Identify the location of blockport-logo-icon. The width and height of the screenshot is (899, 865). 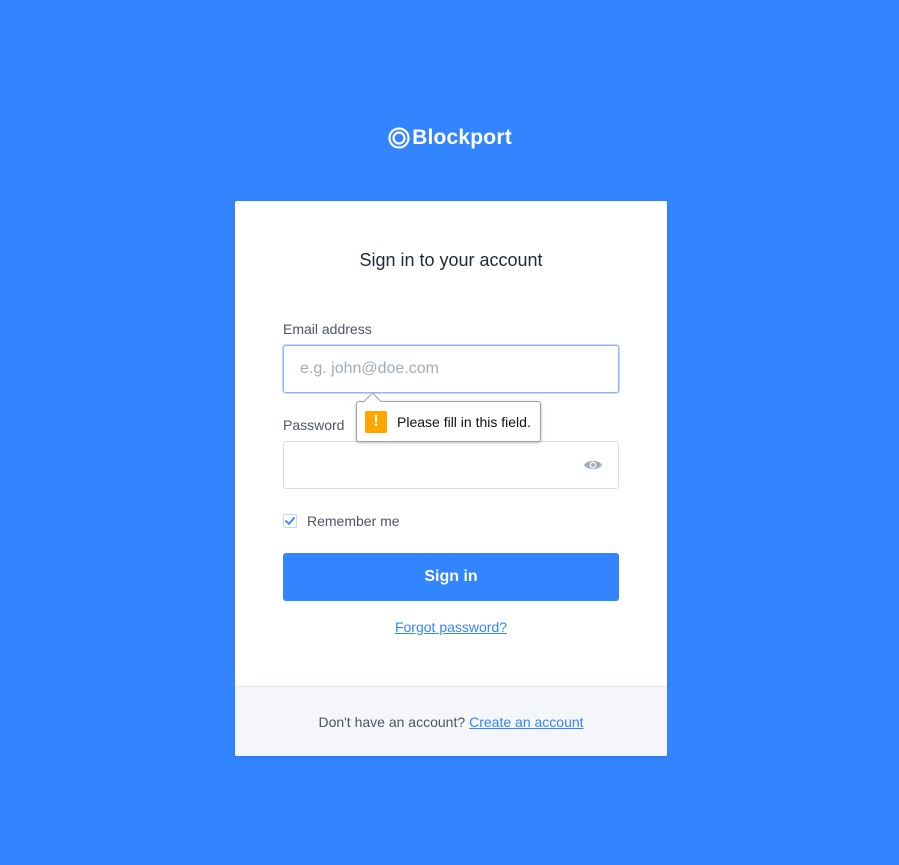
(399, 138).